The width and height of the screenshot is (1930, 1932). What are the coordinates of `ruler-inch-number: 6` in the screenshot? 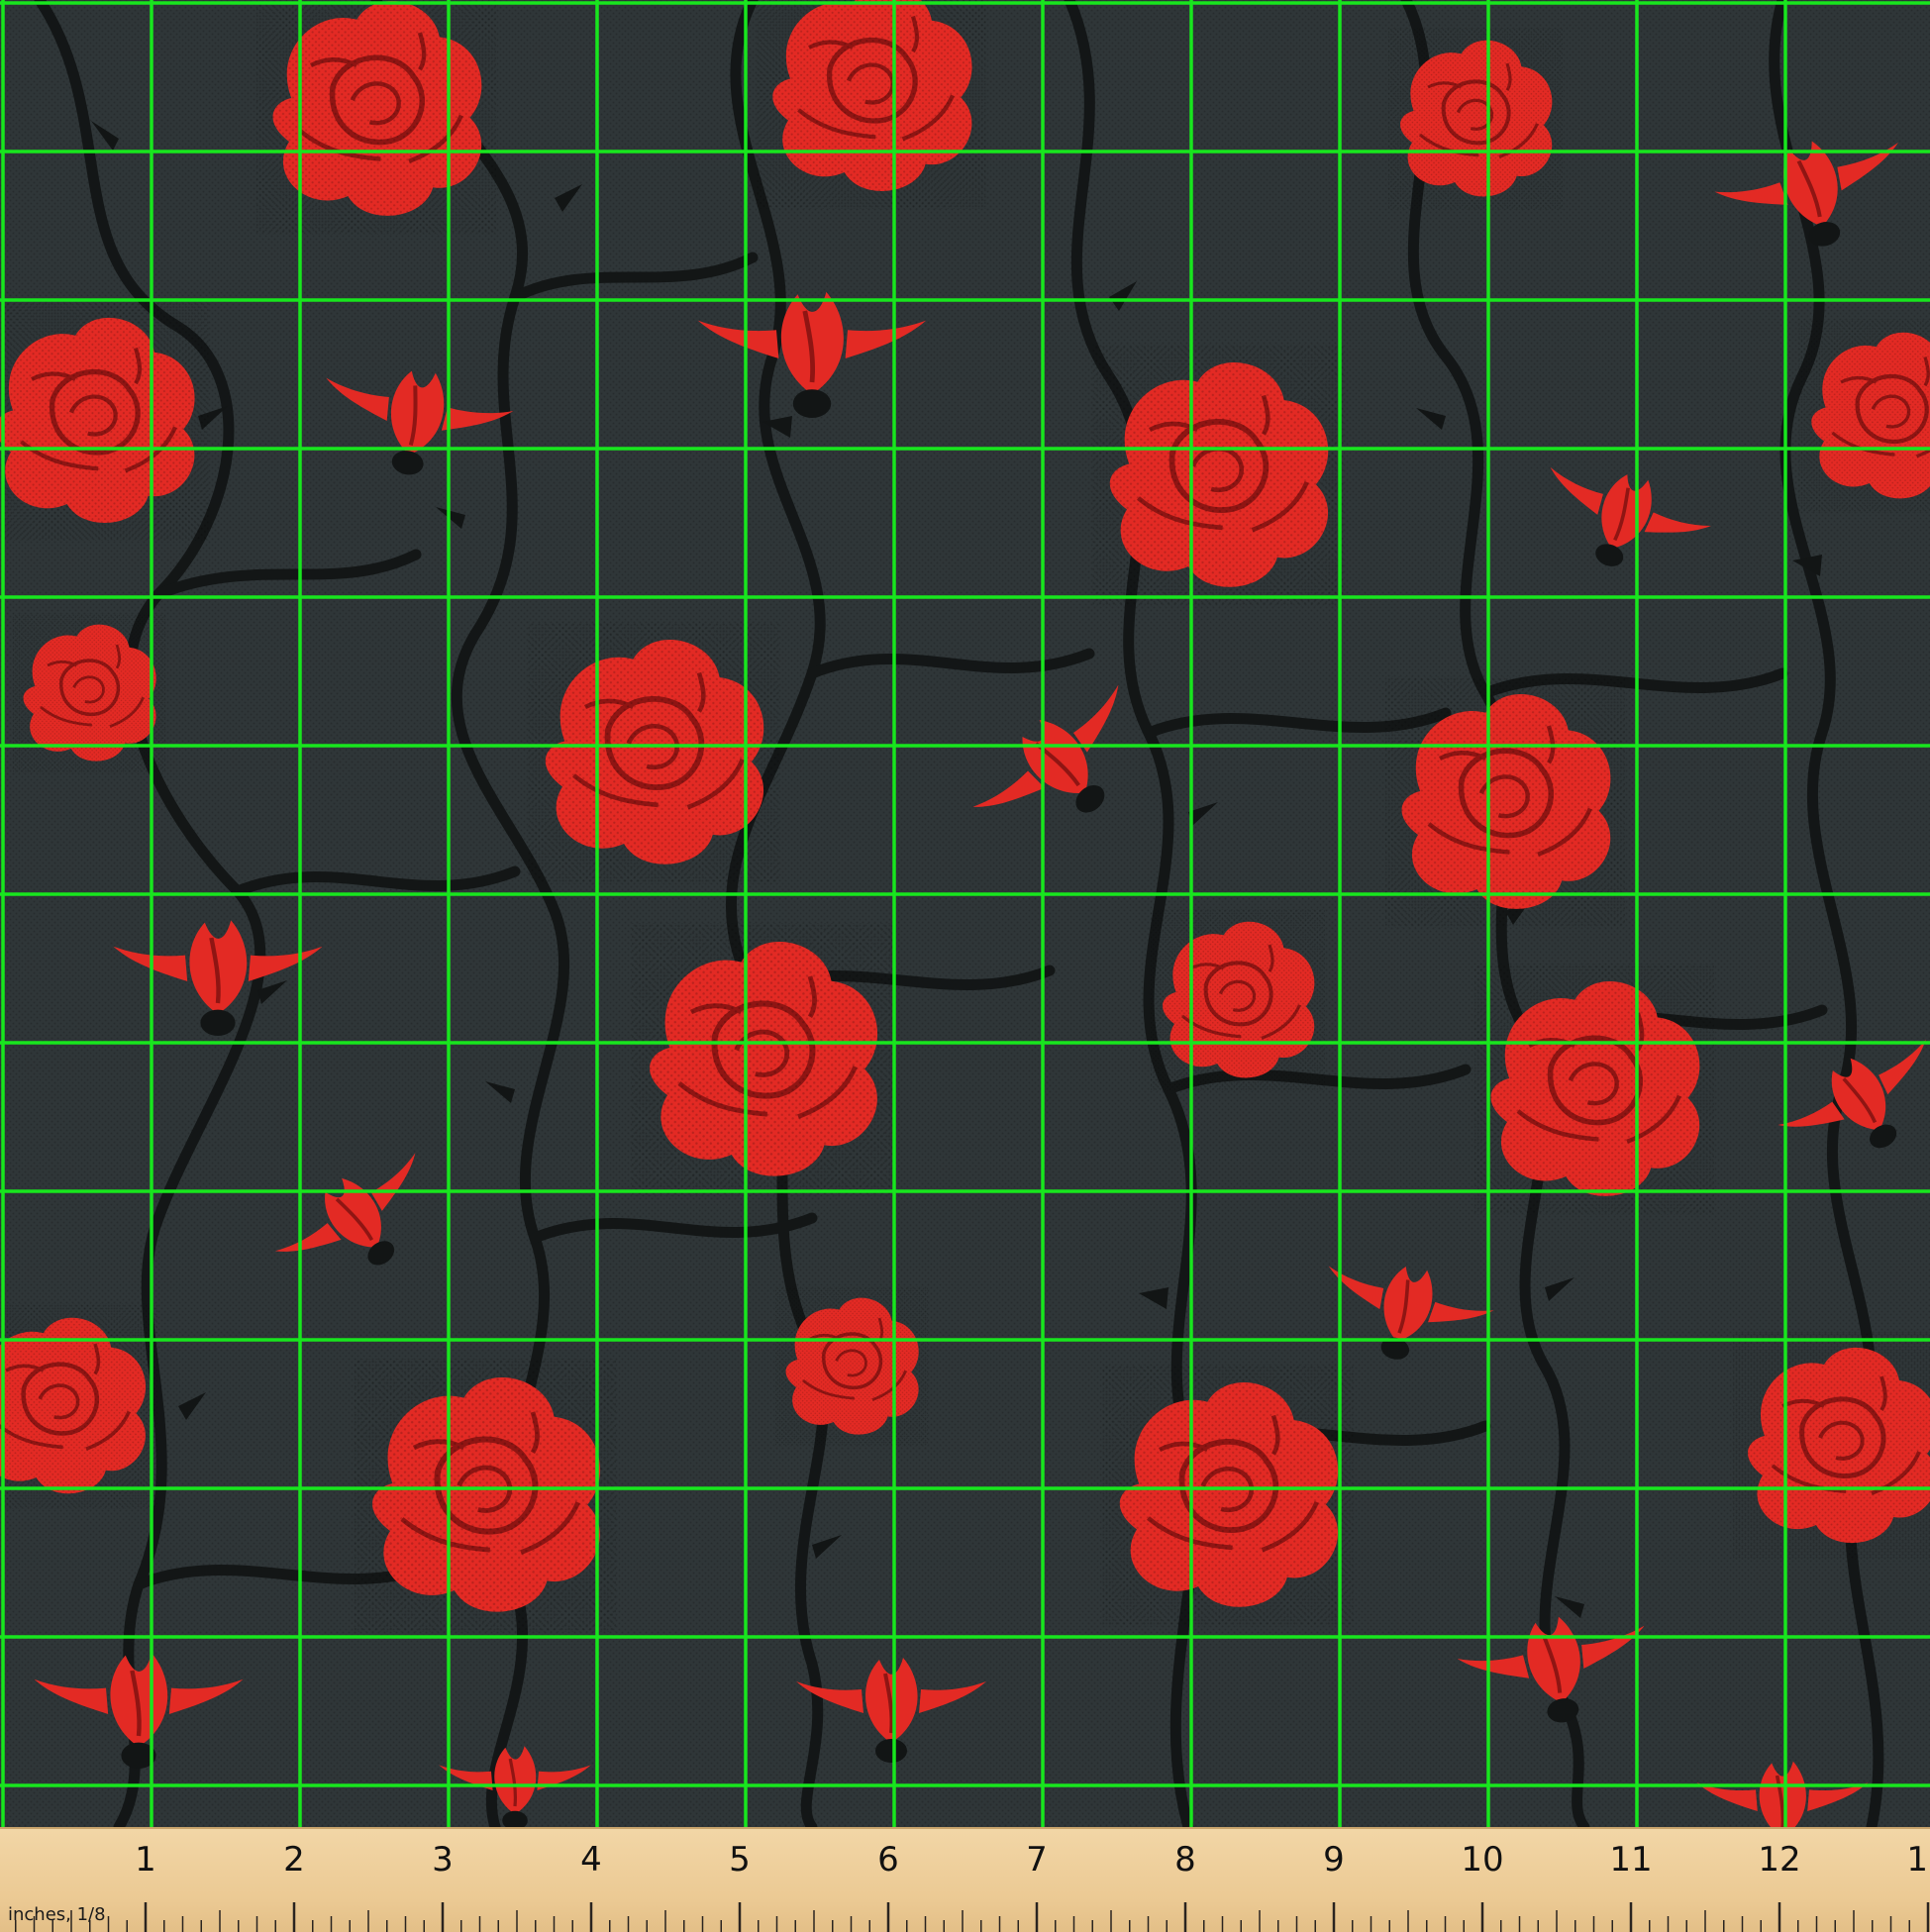 It's located at (888, 1860).